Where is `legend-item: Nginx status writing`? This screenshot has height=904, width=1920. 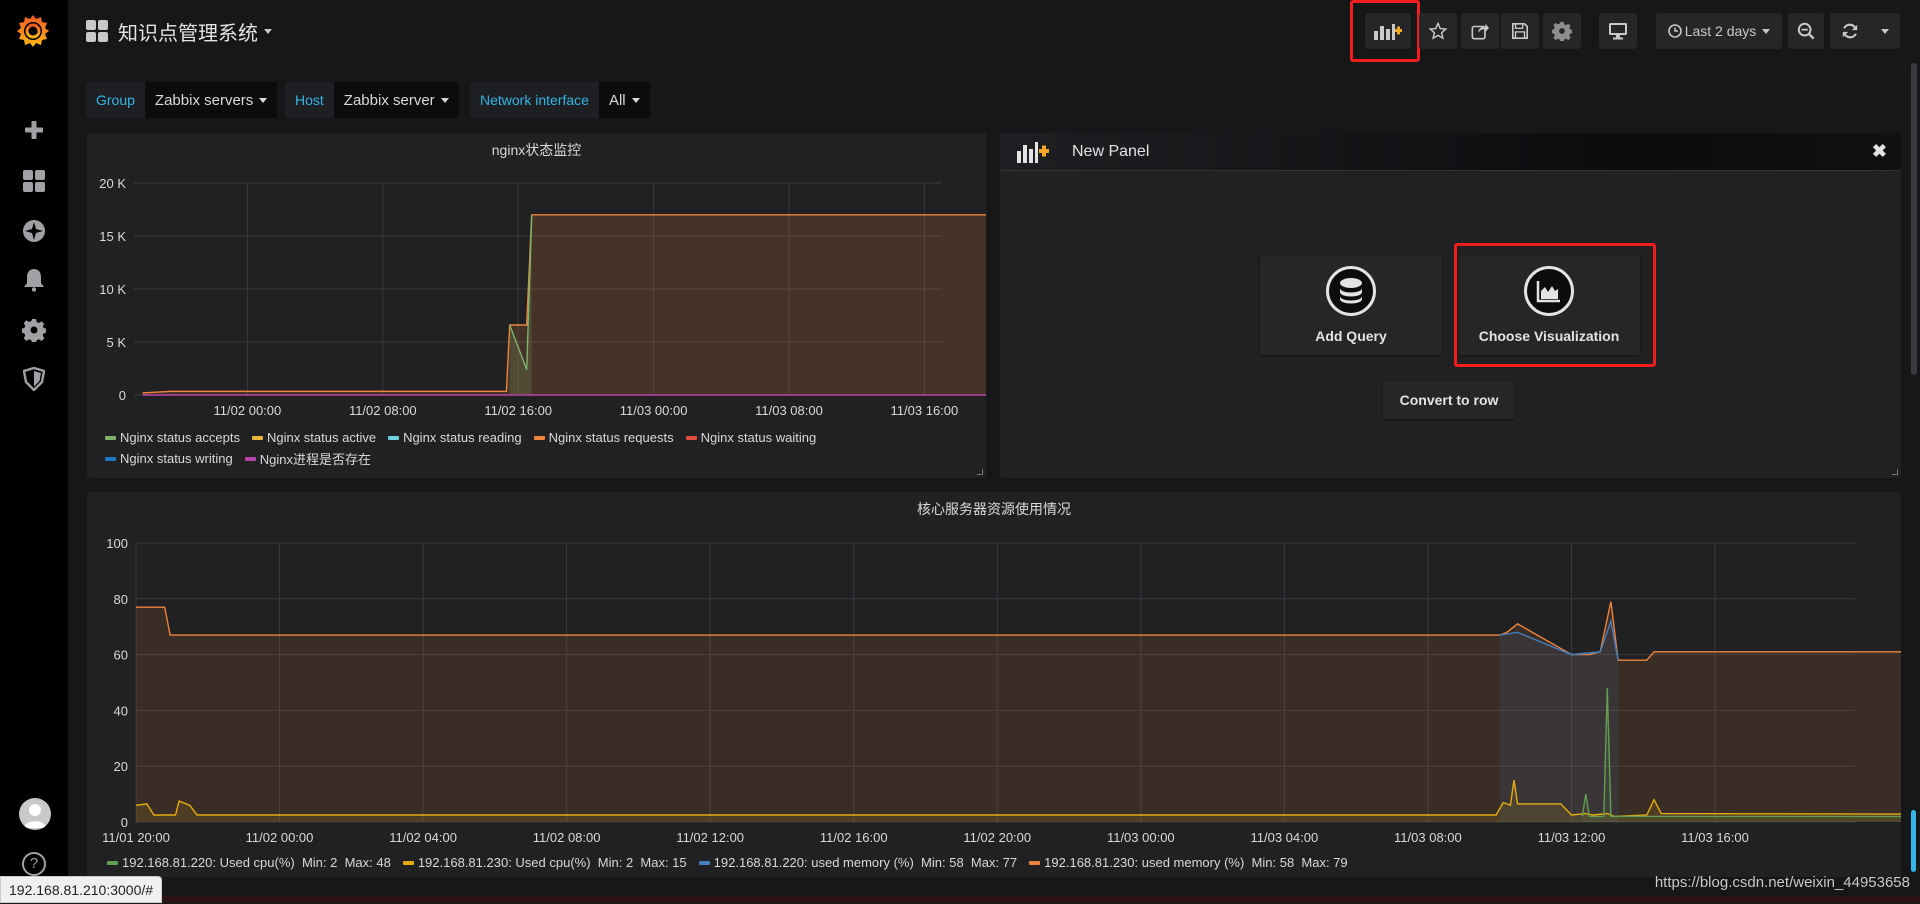 legend-item: Nginx status writing is located at coordinates (169, 458).